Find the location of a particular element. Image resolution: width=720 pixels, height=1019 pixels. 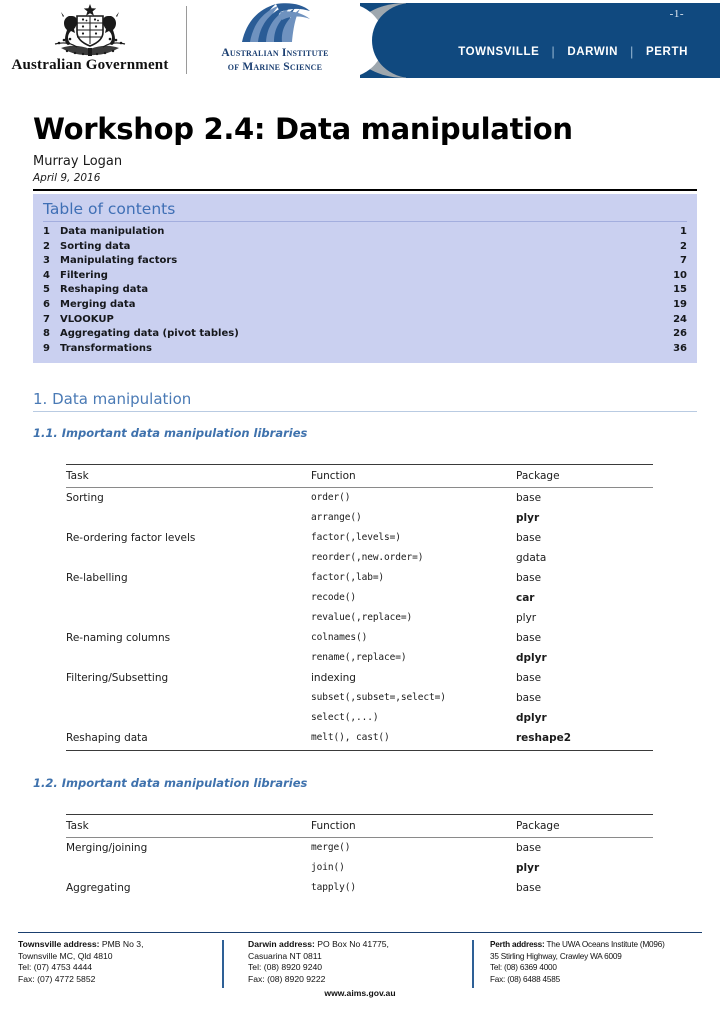

page-number: -1- is located at coordinates (676, 14).